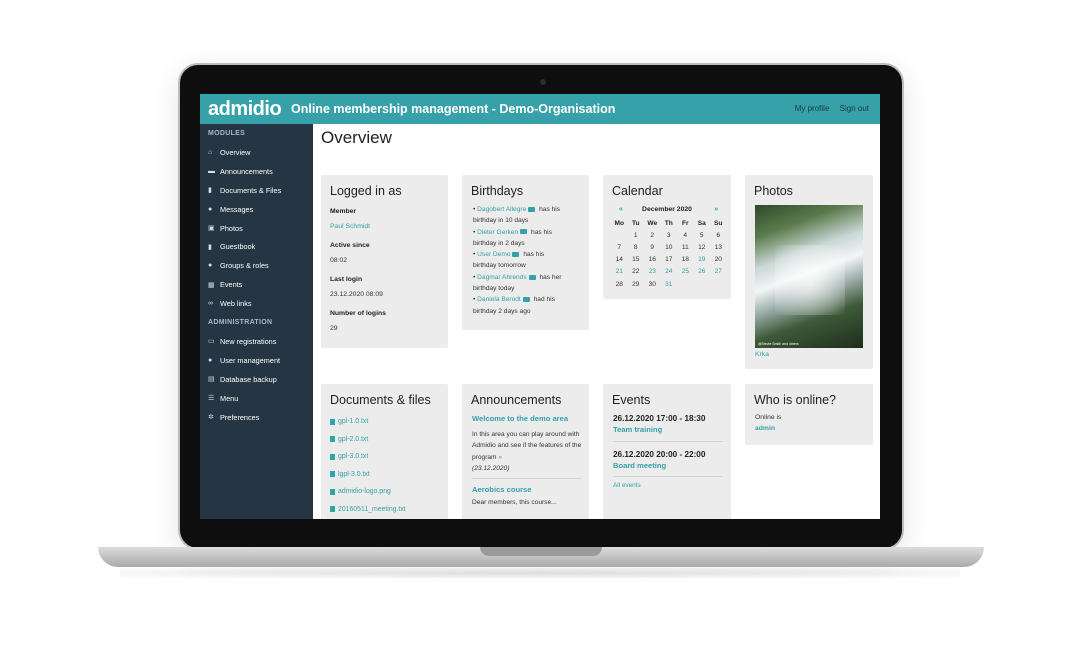  I want to click on sidebar-item-announcements: ▬ Announcements, so click(256, 171).